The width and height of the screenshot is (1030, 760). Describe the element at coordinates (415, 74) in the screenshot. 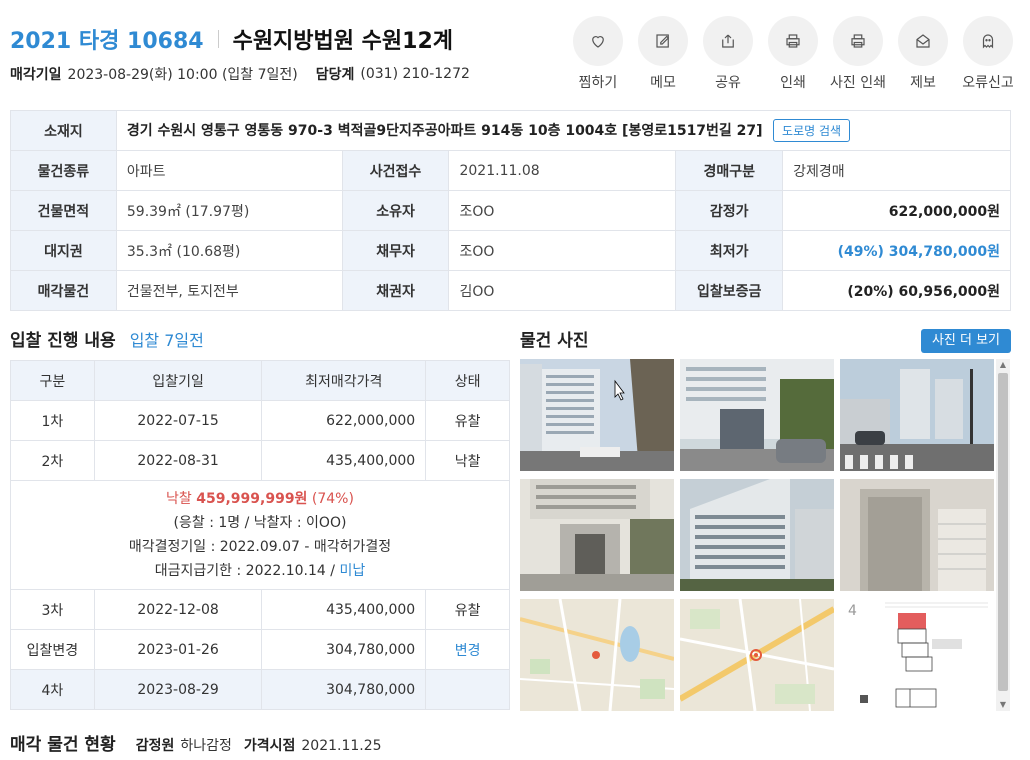

I see `contact-phone: (031) 210-1272` at that location.